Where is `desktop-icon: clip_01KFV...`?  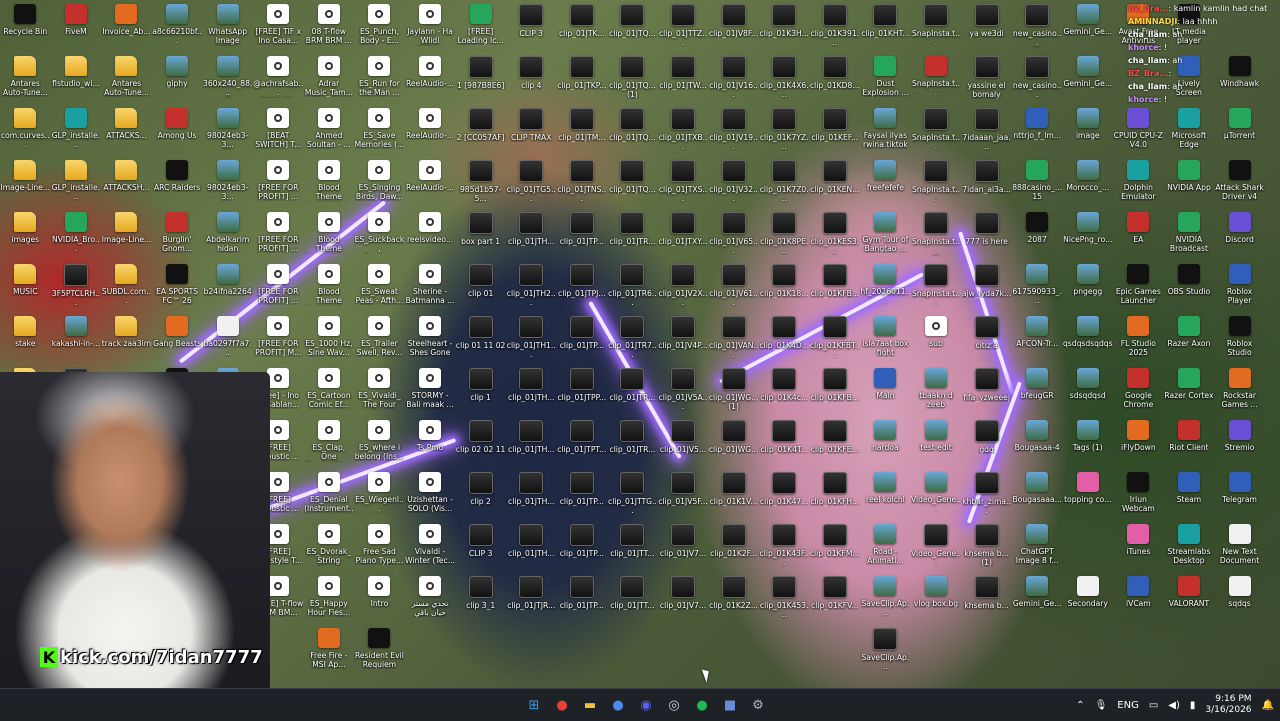 desktop-icon: clip_01KFV... is located at coordinates (835, 598).